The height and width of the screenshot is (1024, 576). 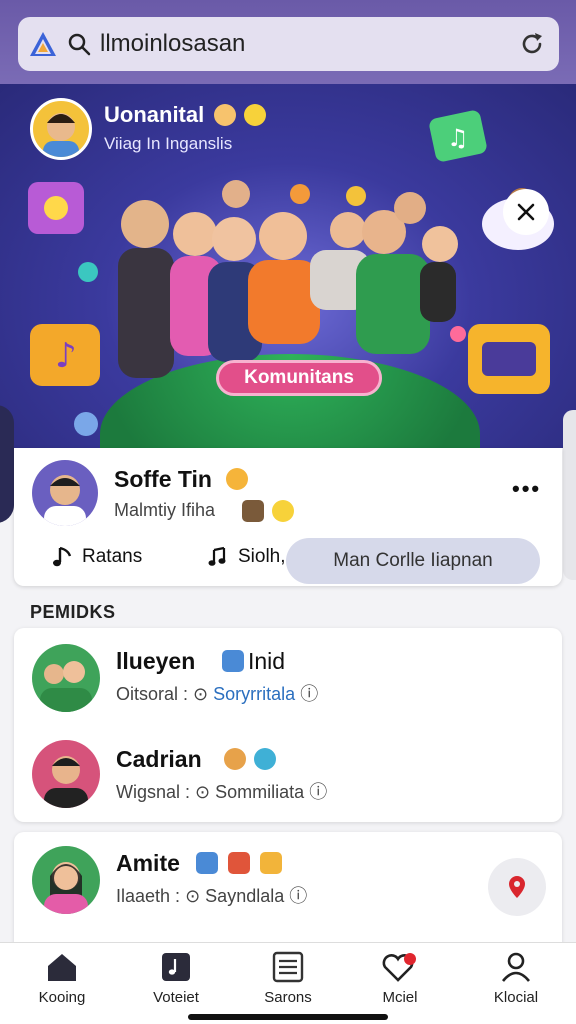 What do you see at coordinates (413, 561) in the screenshot?
I see `main-action-pill: Man Corlle Iiapnan` at bounding box center [413, 561].